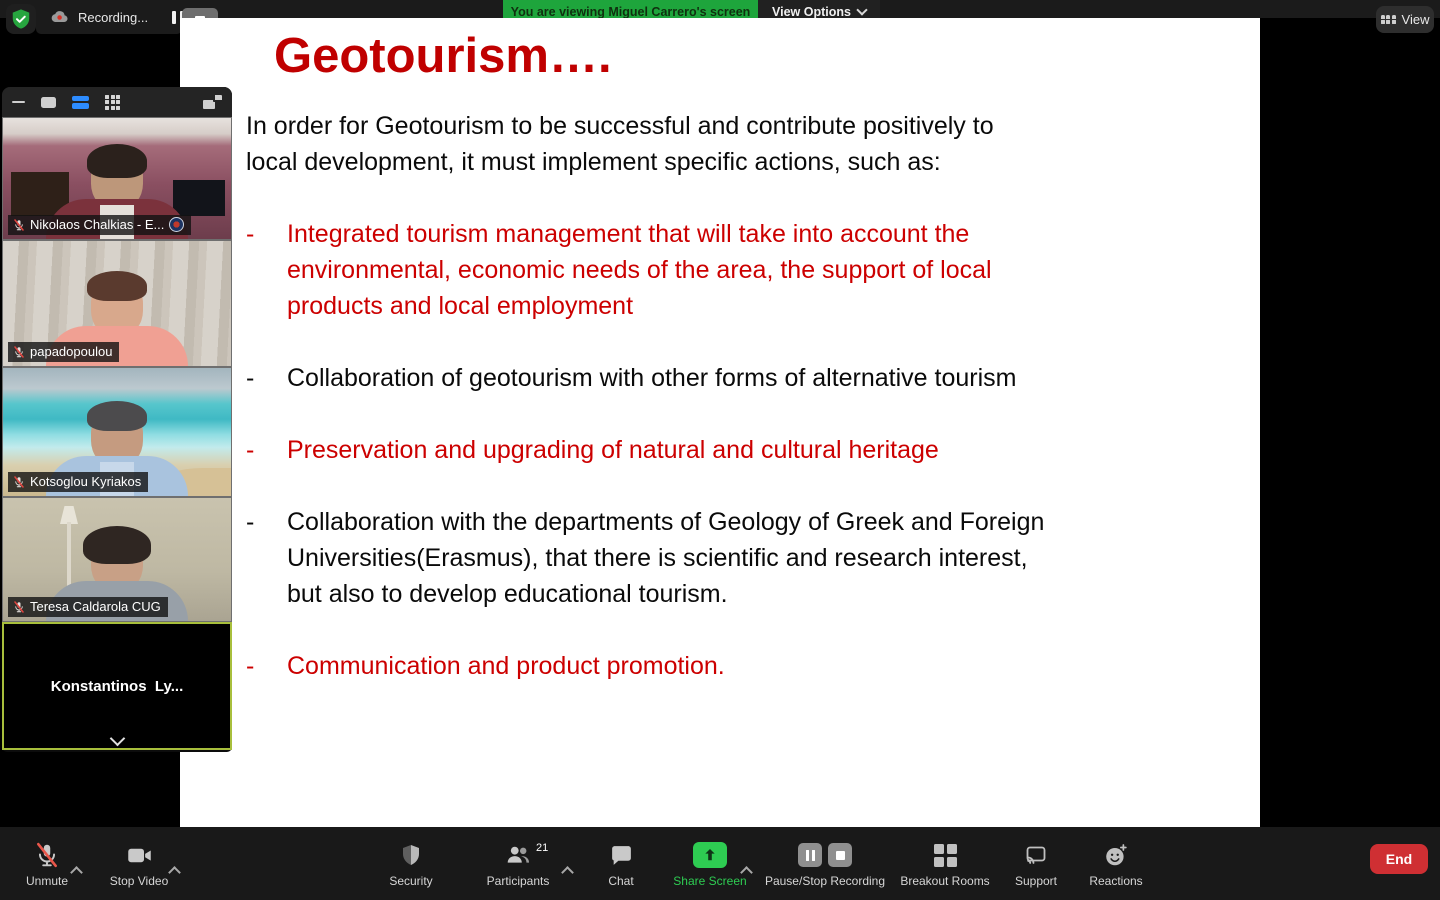  What do you see at coordinates (710, 881) in the screenshot?
I see `share-screen-label: Share Screen` at bounding box center [710, 881].